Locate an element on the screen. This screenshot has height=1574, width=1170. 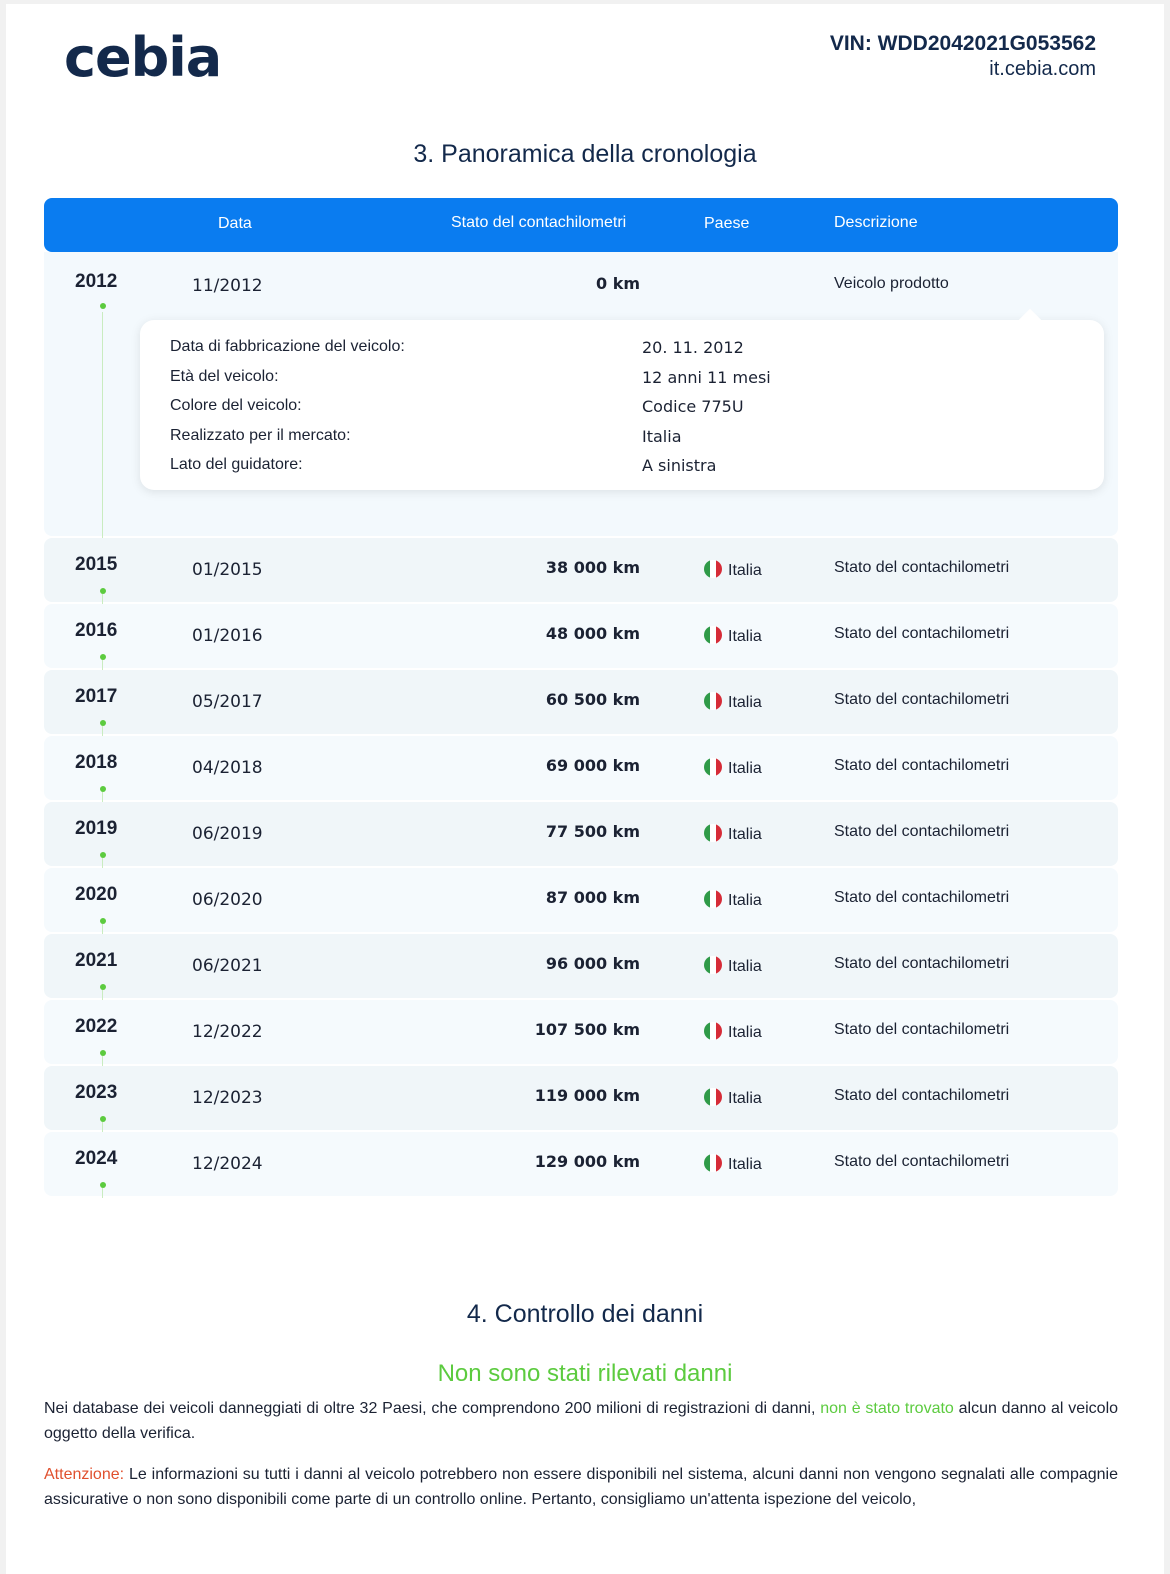
warning-label: Attenzione: is located at coordinates (84, 1474).